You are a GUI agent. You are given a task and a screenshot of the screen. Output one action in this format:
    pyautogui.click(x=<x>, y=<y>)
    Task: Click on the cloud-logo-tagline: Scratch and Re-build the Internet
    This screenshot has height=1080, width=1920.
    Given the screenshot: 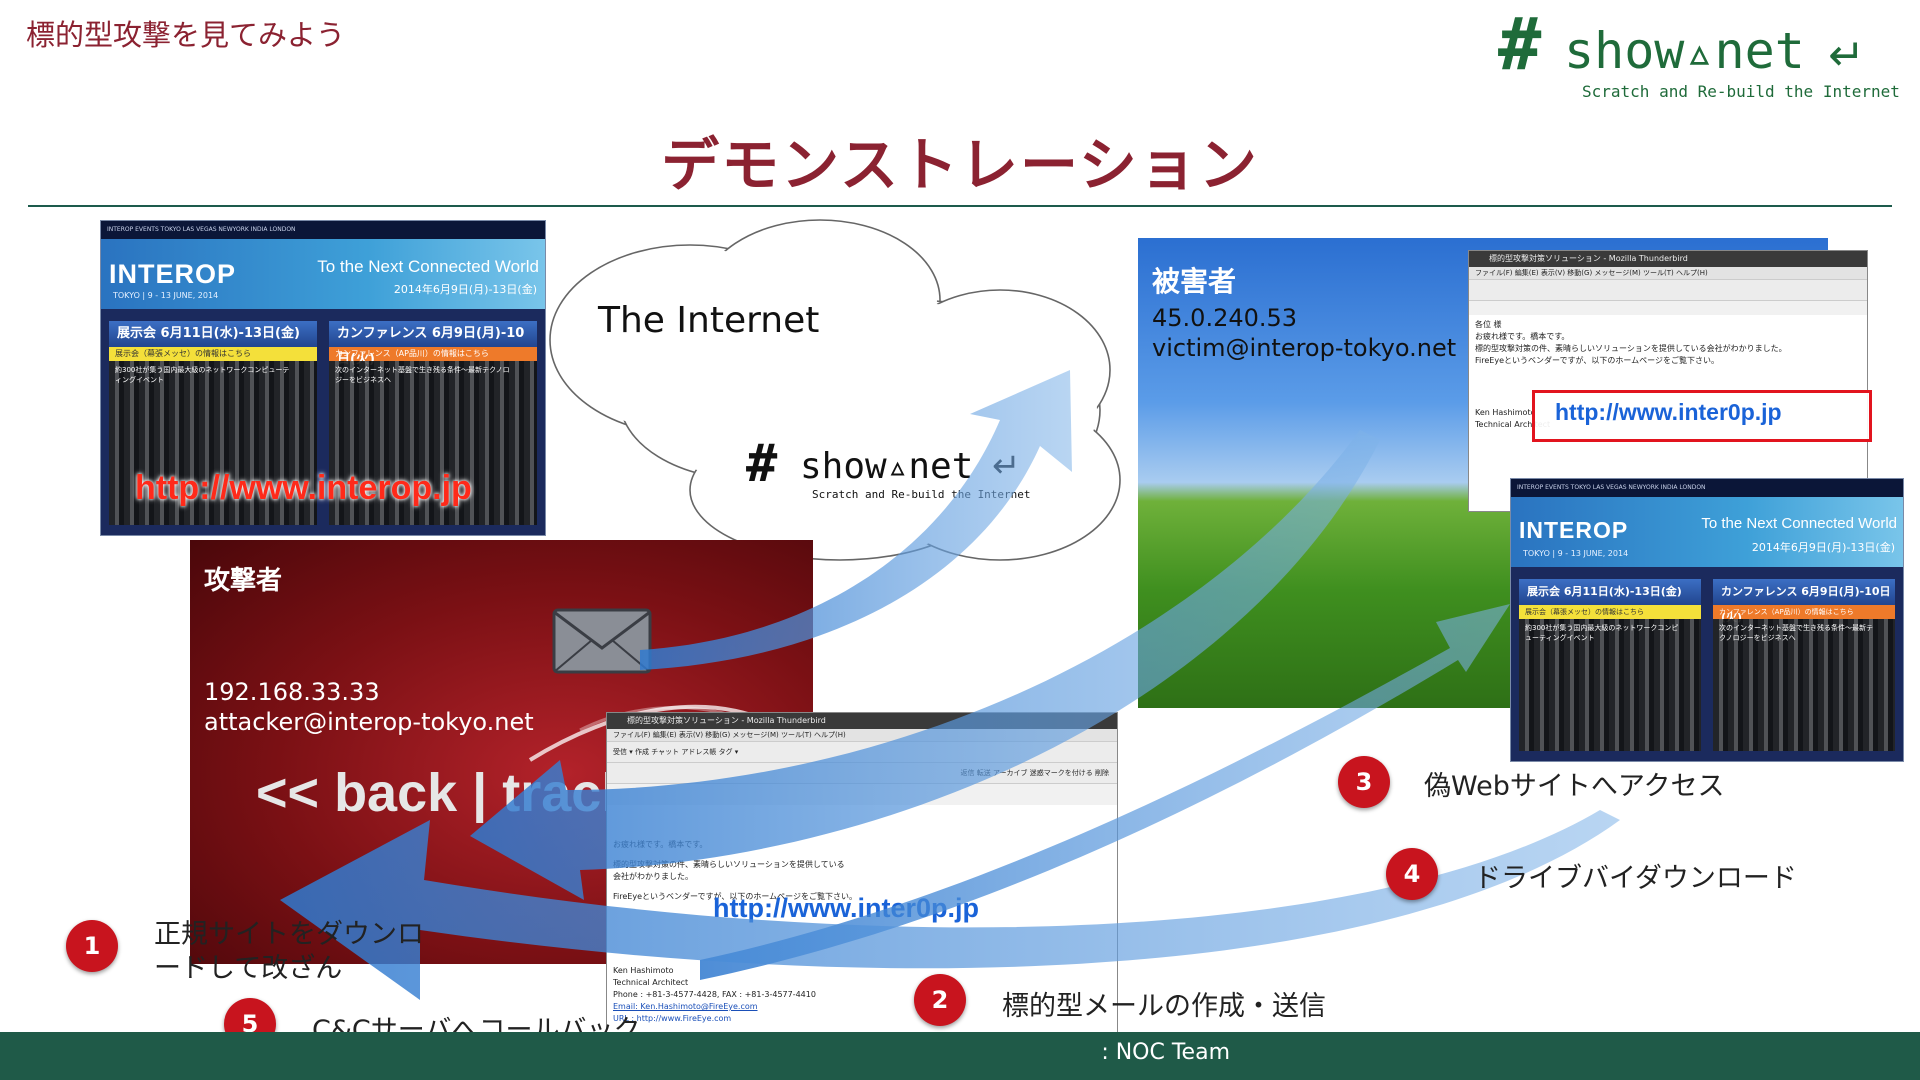 What is the action you would take?
    pyautogui.click(x=921, y=494)
    